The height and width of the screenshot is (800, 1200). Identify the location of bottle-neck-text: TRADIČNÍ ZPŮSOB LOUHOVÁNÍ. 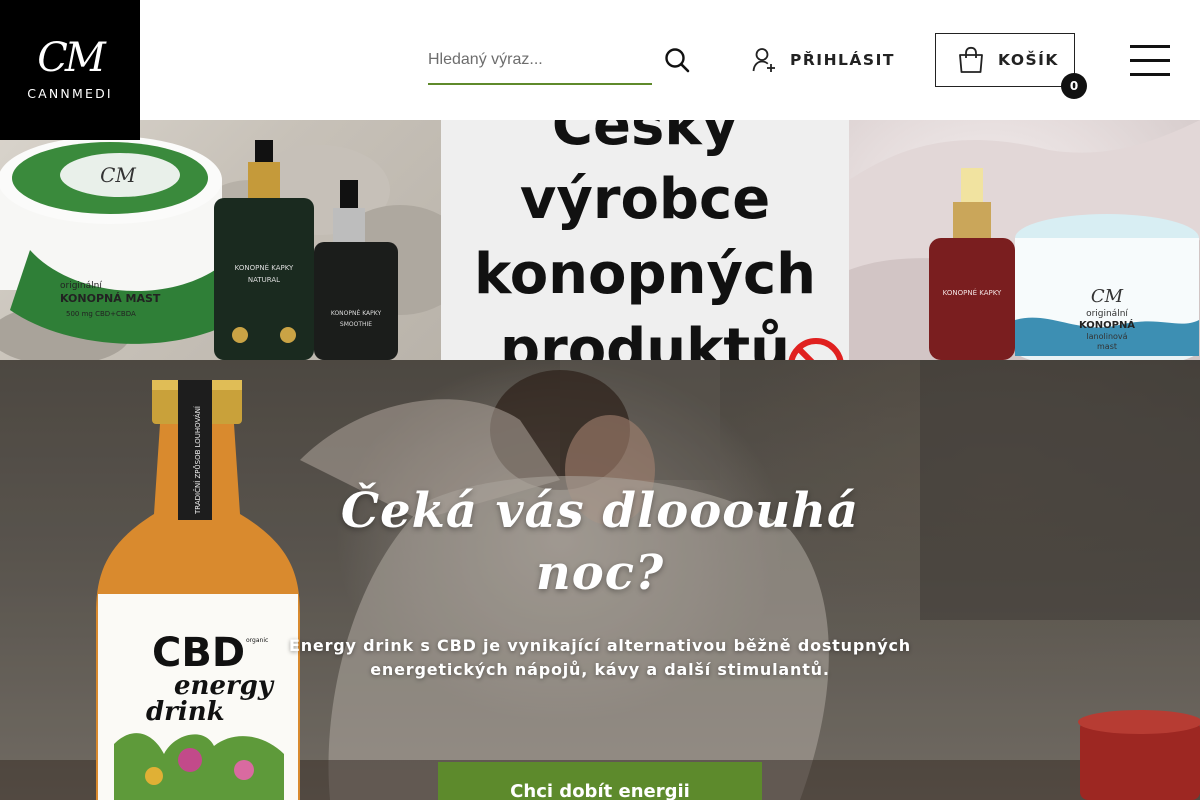
(197, 460).